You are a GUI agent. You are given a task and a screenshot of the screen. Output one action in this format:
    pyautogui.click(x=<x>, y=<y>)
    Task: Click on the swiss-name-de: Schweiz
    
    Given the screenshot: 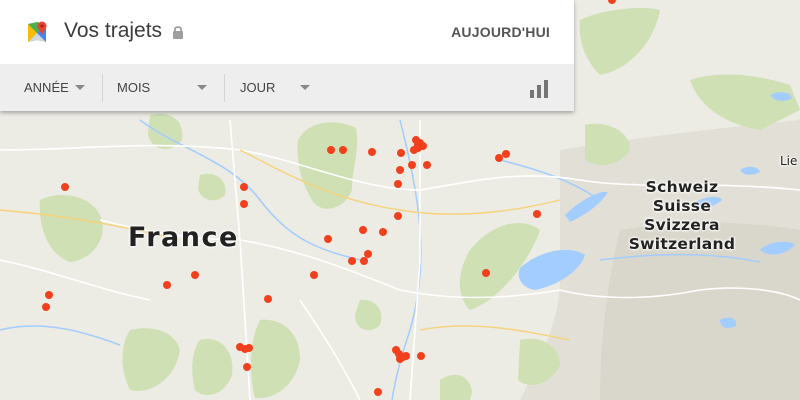 What is the action you would take?
    pyautogui.click(x=682, y=187)
    